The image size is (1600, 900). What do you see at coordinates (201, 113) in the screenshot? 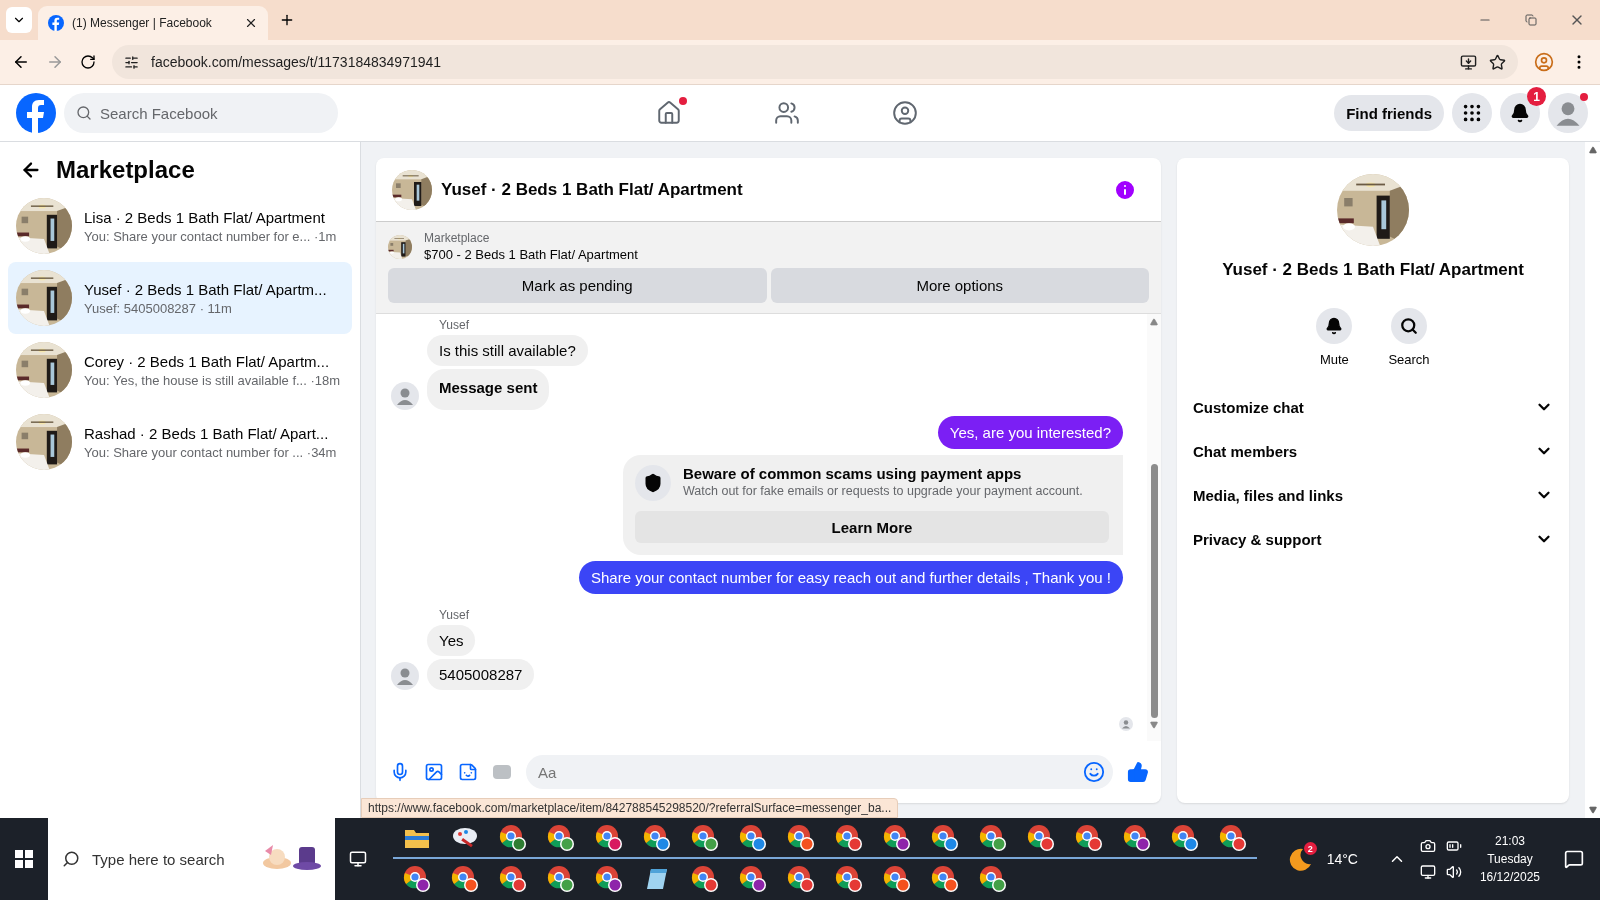
I see `search-field: Search Facebook` at bounding box center [201, 113].